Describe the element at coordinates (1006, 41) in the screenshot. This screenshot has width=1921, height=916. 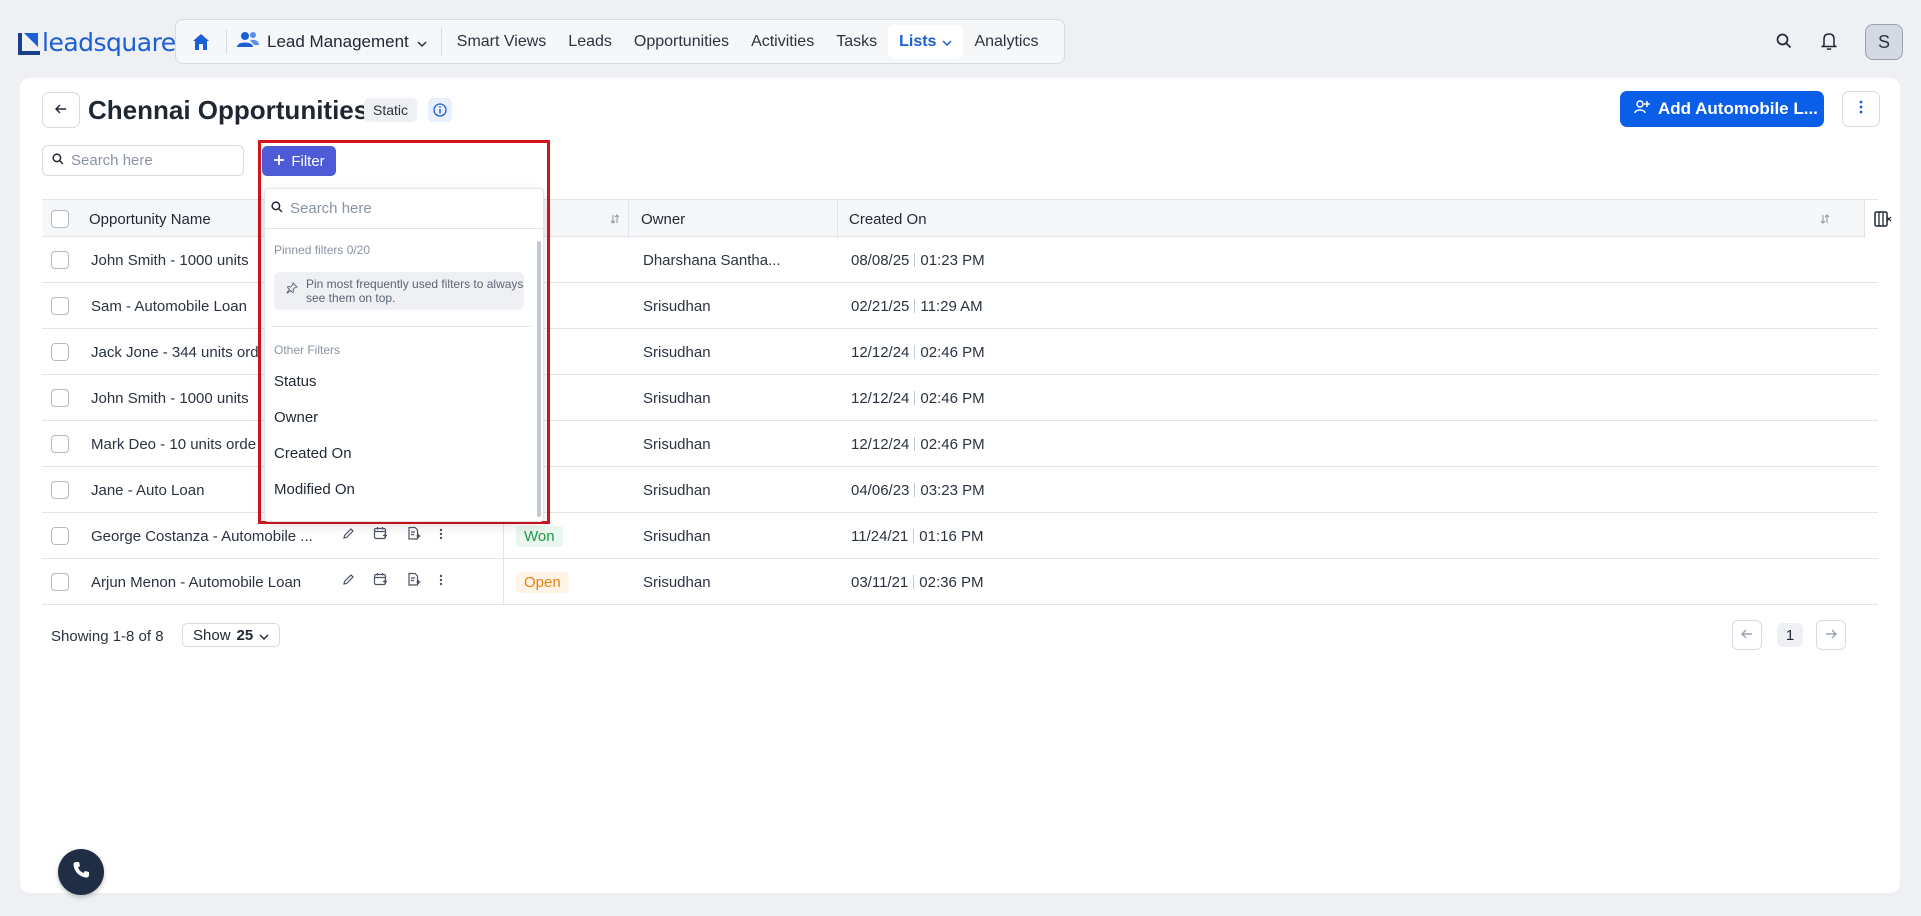
I see `nav-analytics: Analytics` at that location.